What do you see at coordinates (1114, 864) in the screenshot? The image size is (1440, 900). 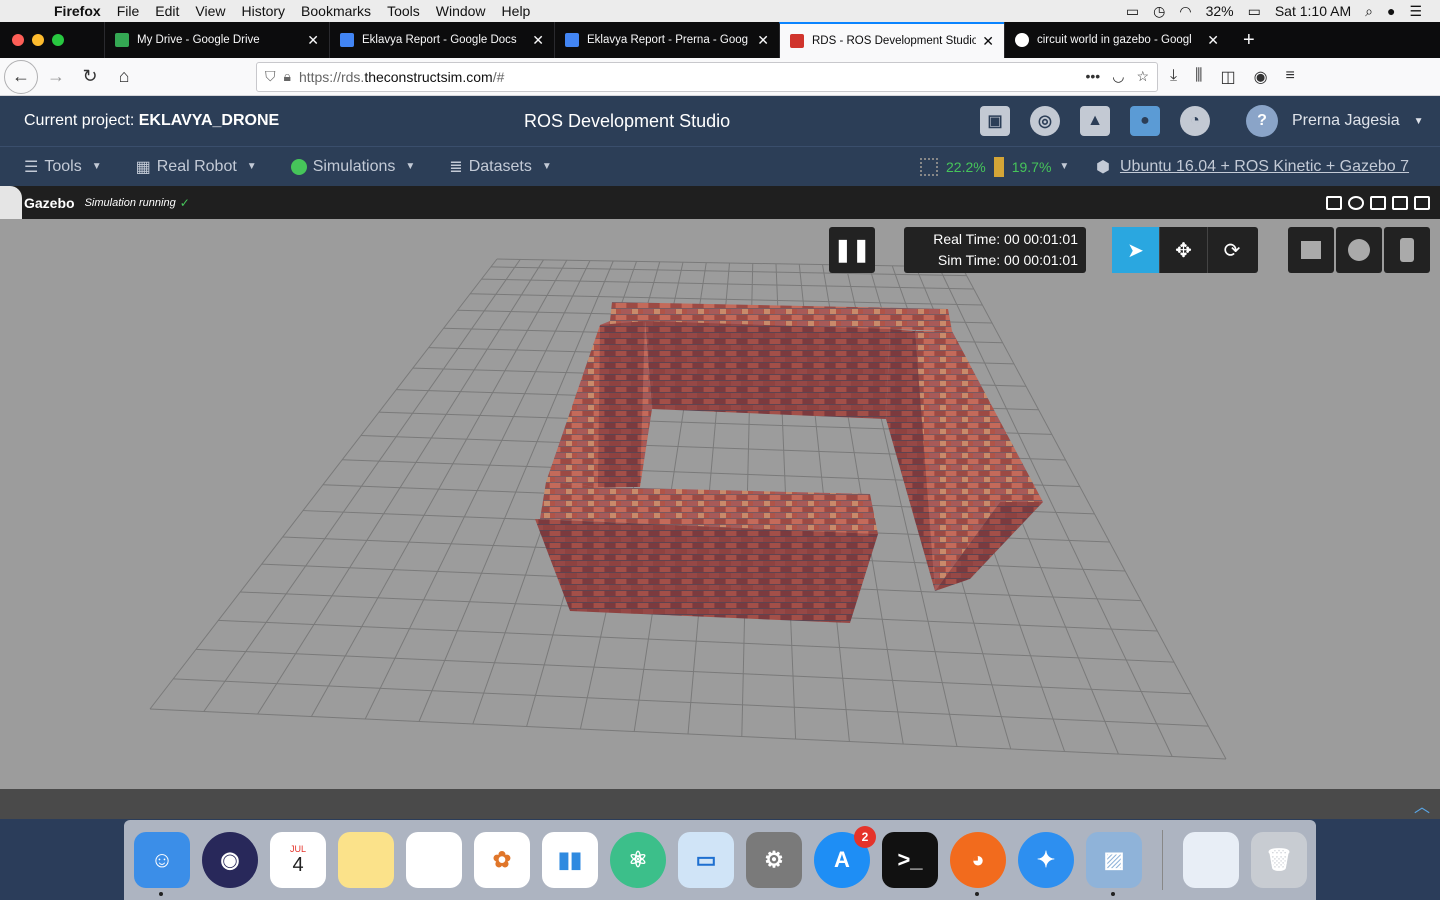 I see `preview-icon: ▨` at bounding box center [1114, 864].